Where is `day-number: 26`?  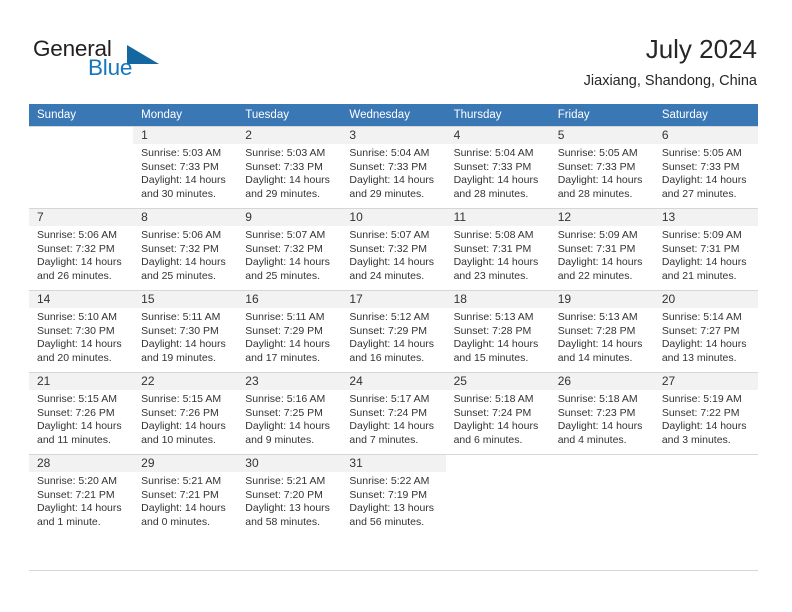 day-number: 26 is located at coordinates (601, 381).